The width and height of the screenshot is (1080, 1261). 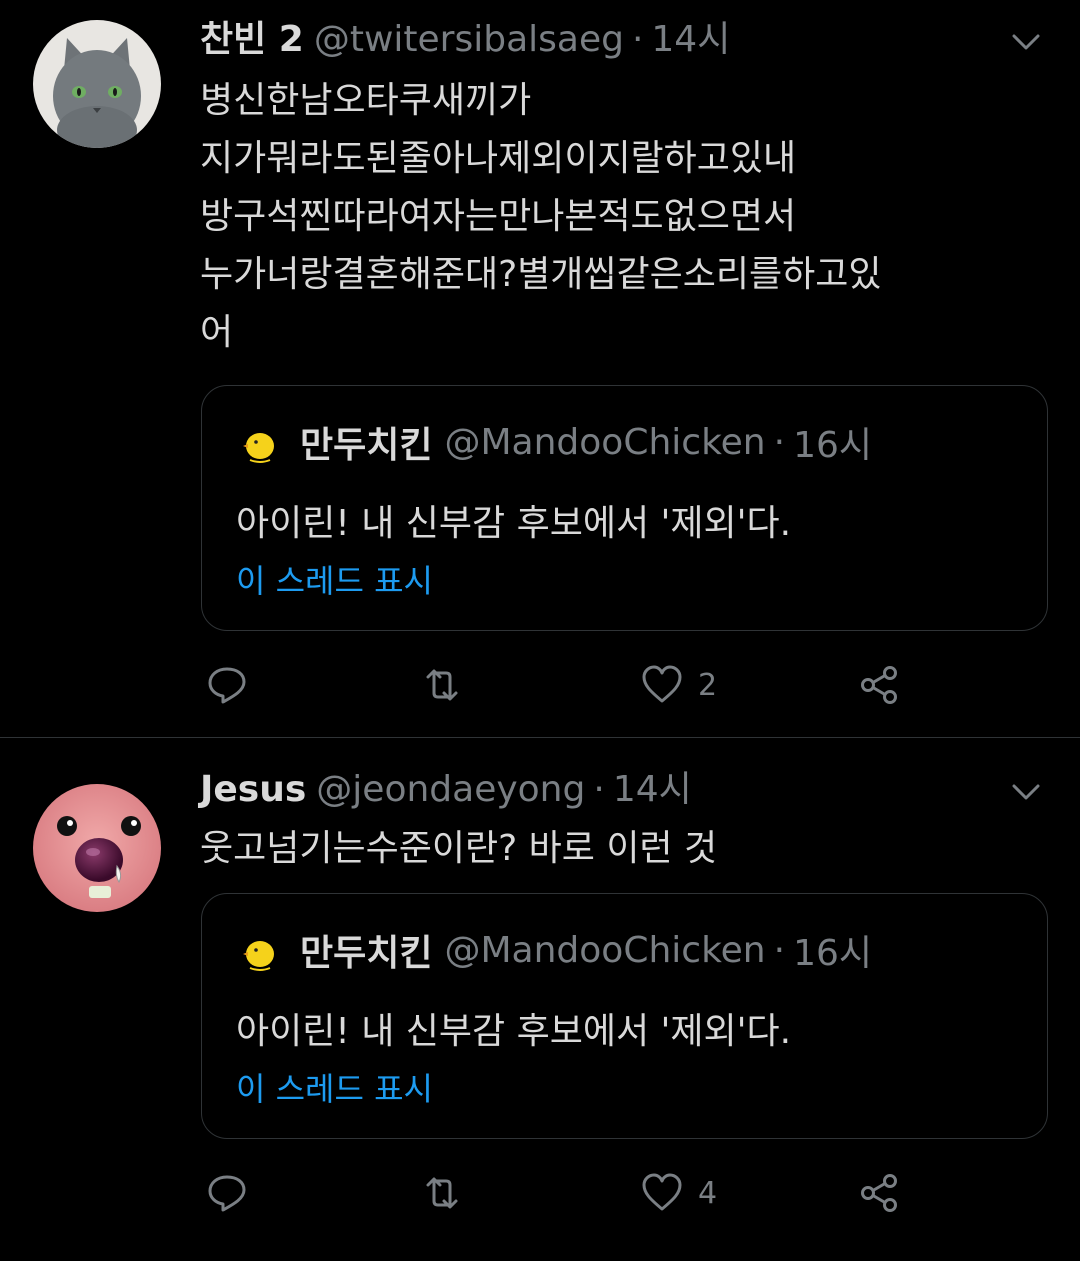 What do you see at coordinates (708, 685) in the screenshot?
I see `like-count: 2` at bounding box center [708, 685].